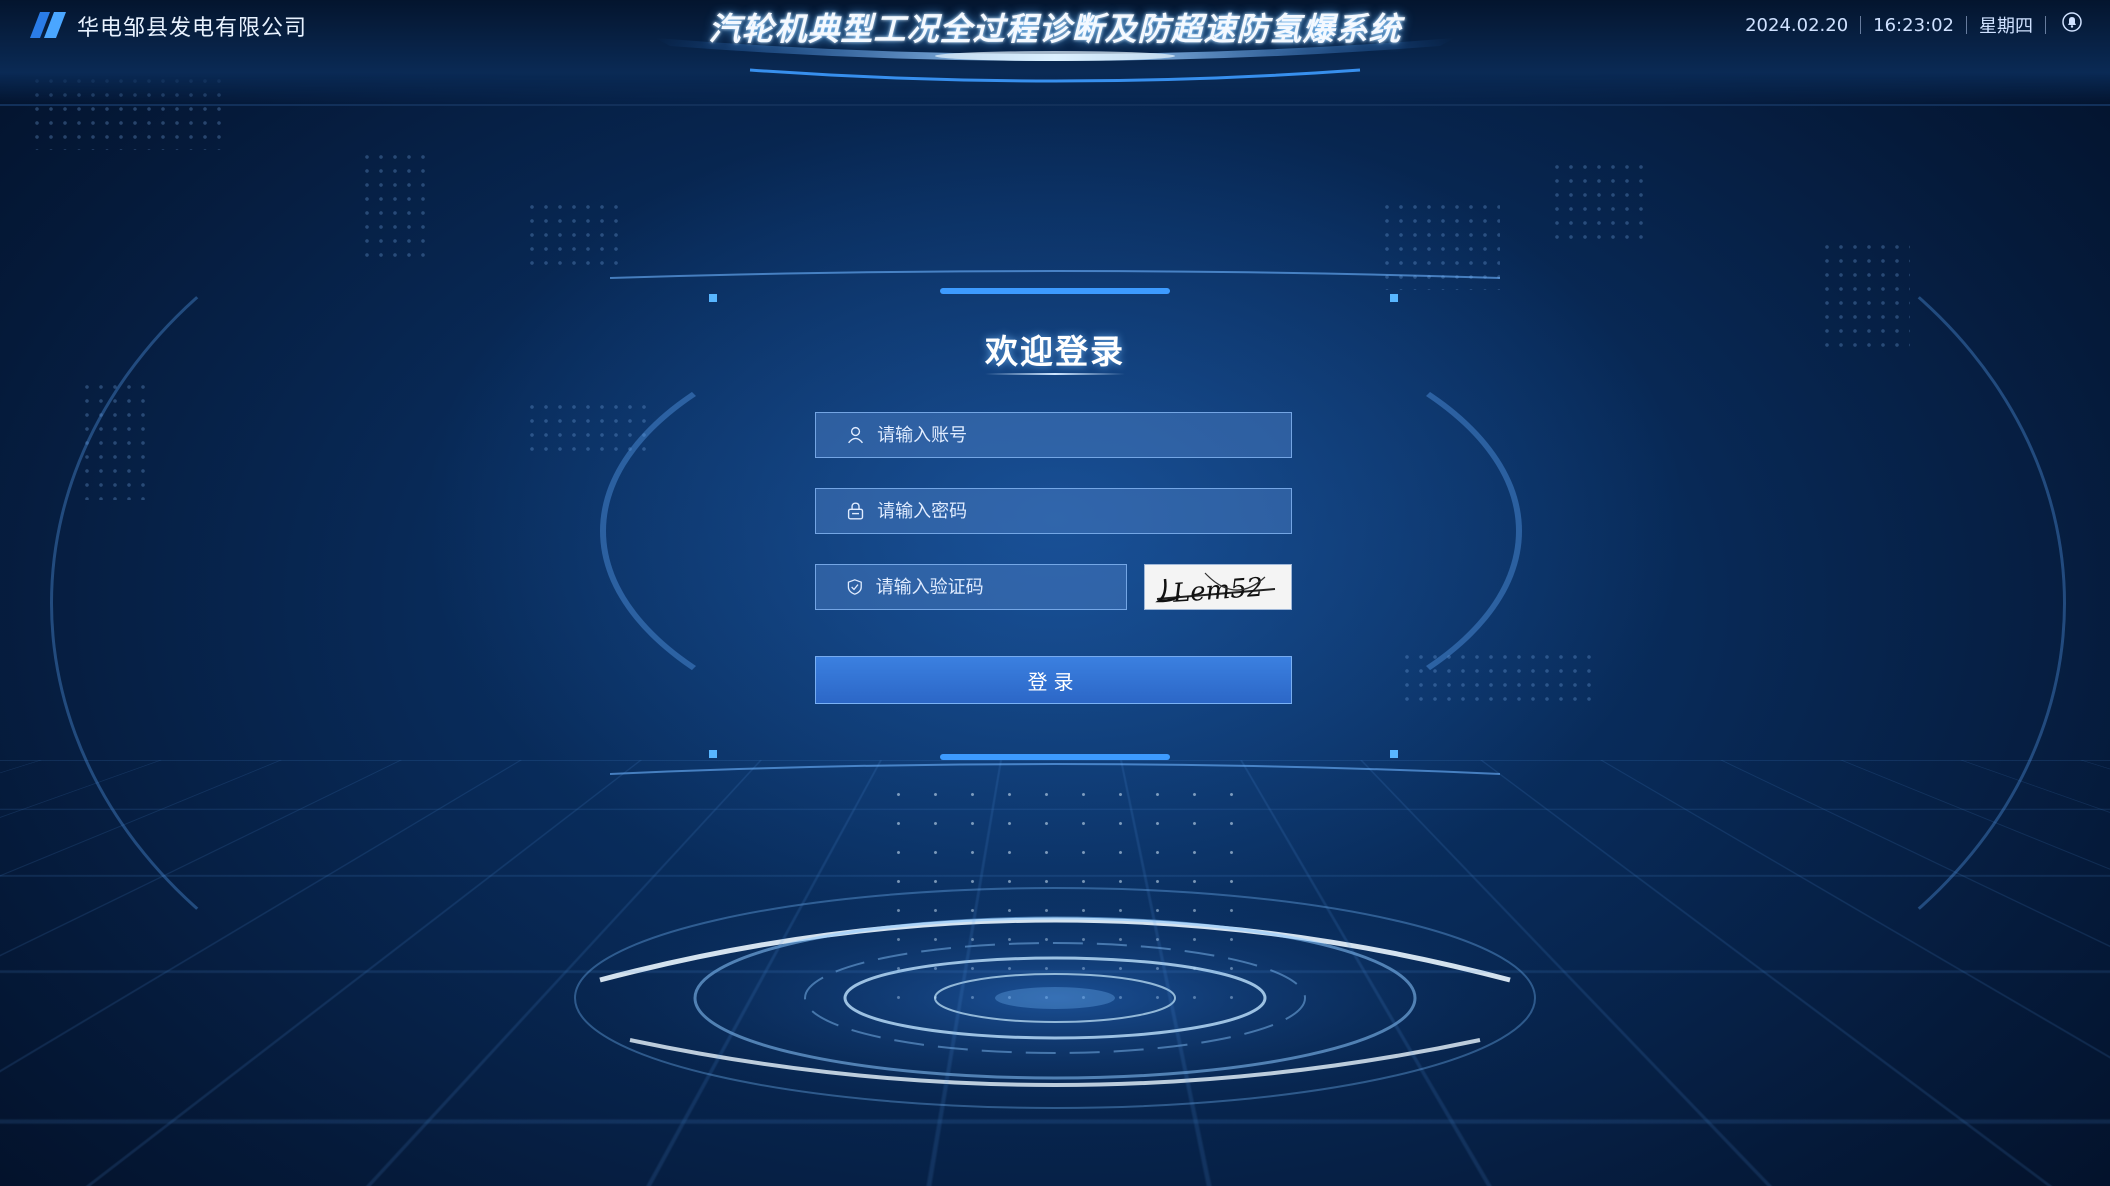  What do you see at coordinates (1083, 435) in the screenshot?
I see `account-input` at bounding box center [1083, 435].